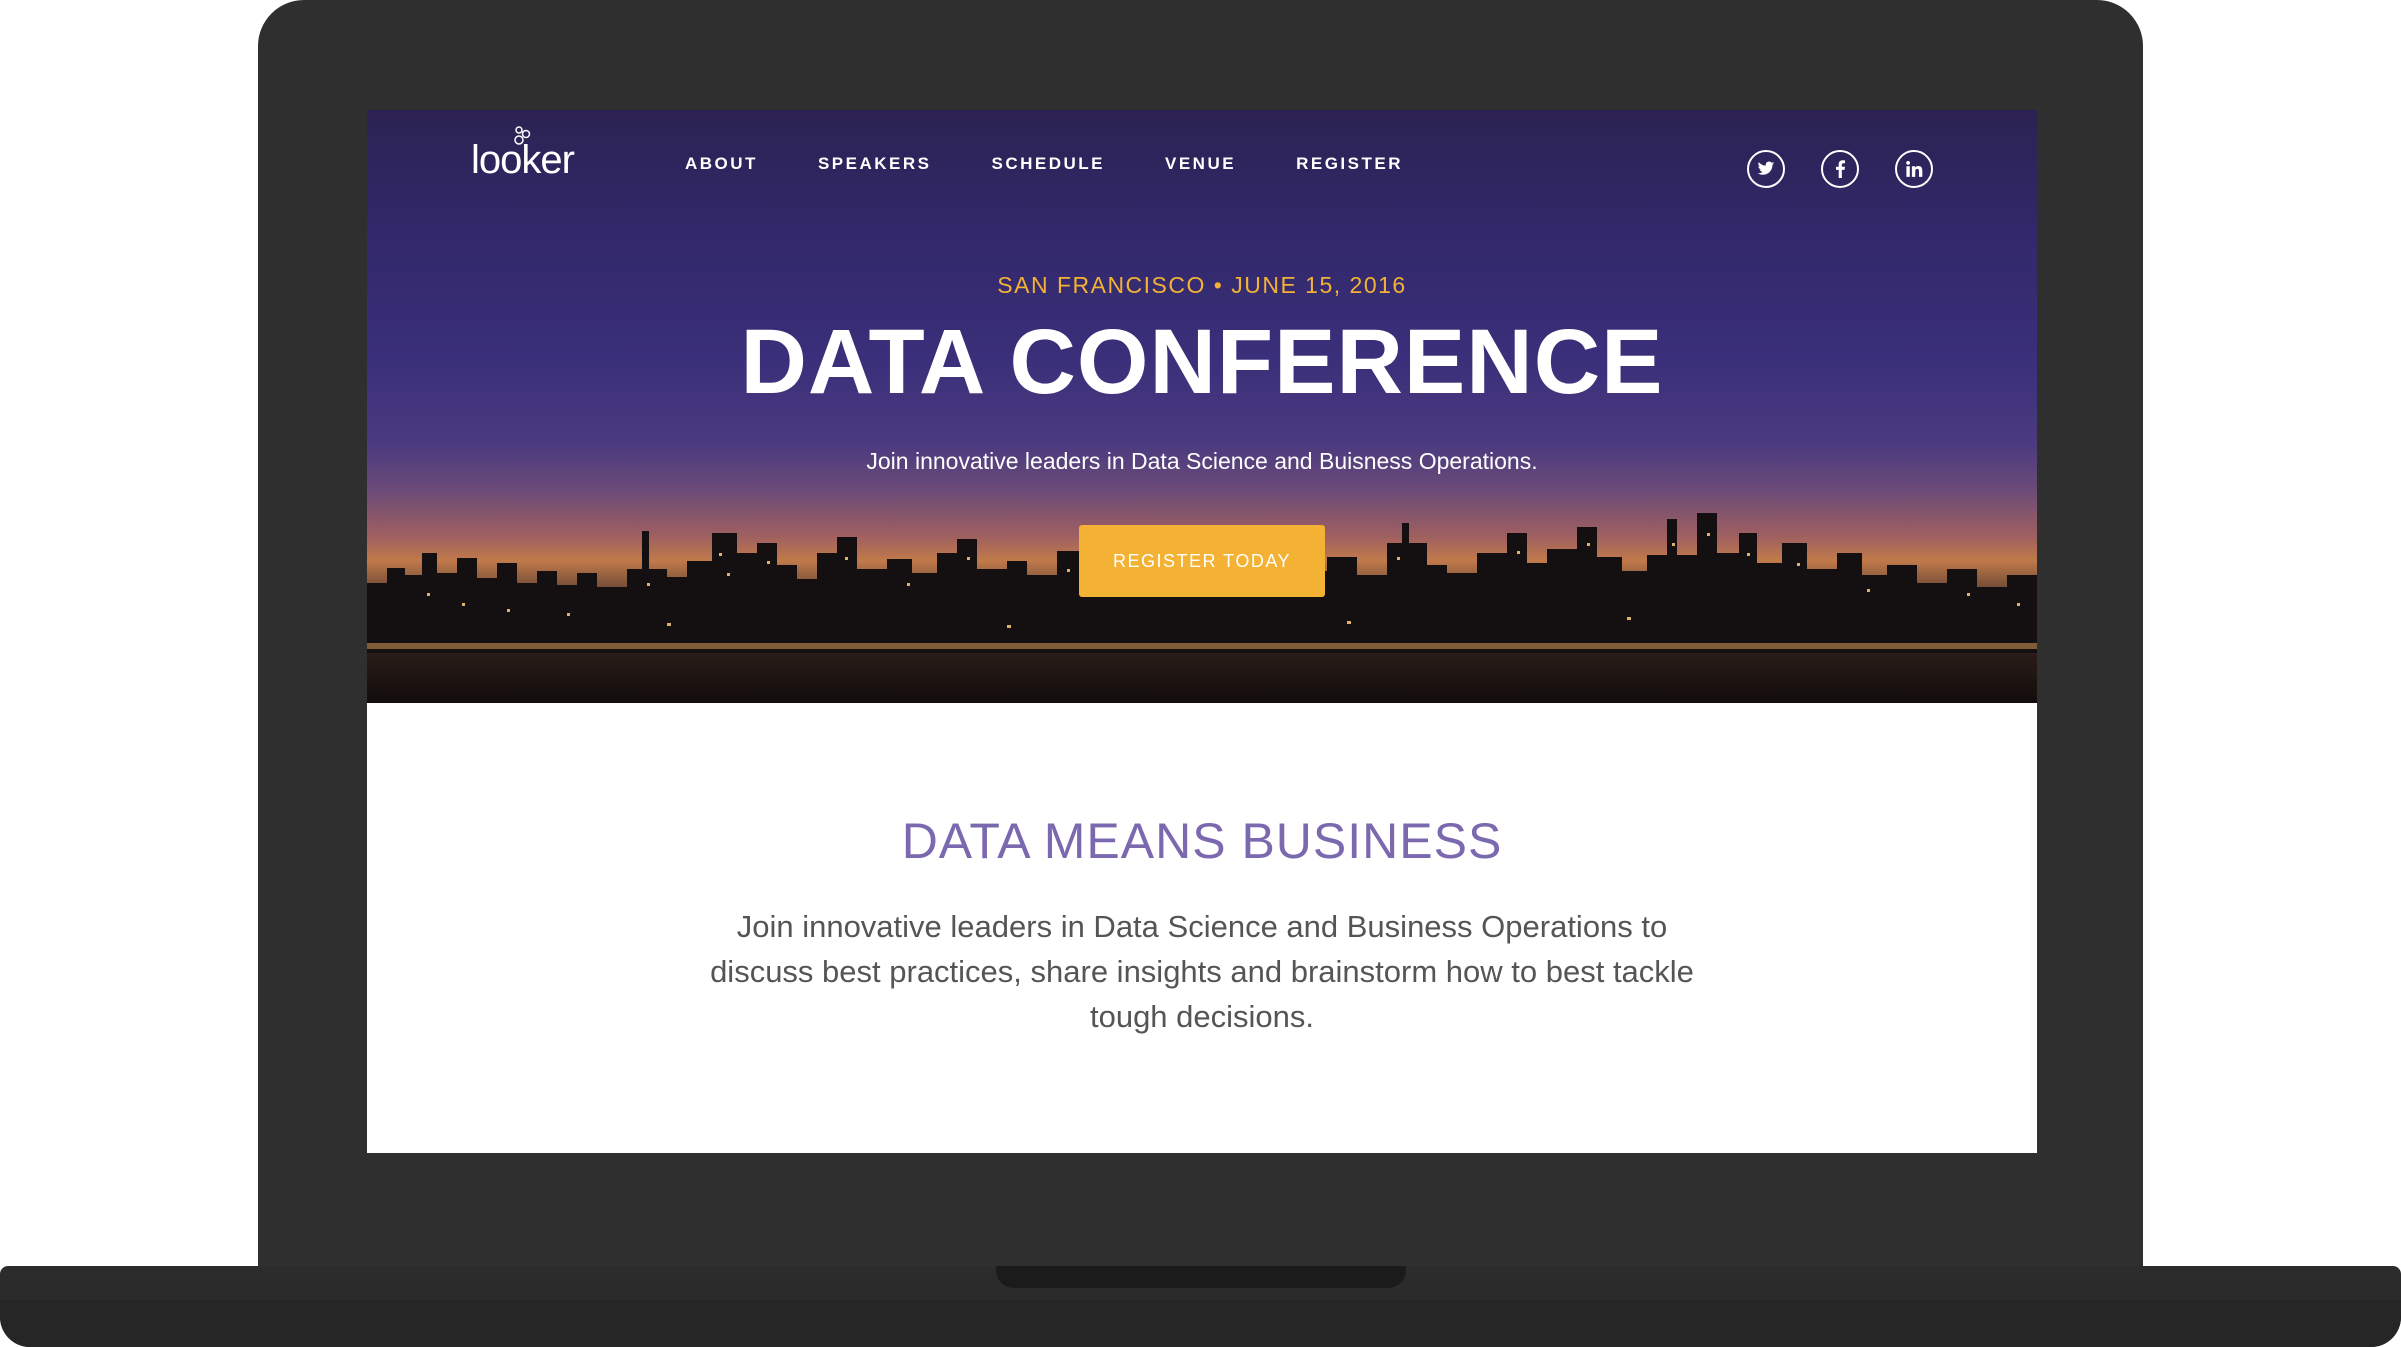  Describe the element at coordinates (1201, 1277) in the screenshot. I see `laptop-notch` at that location.